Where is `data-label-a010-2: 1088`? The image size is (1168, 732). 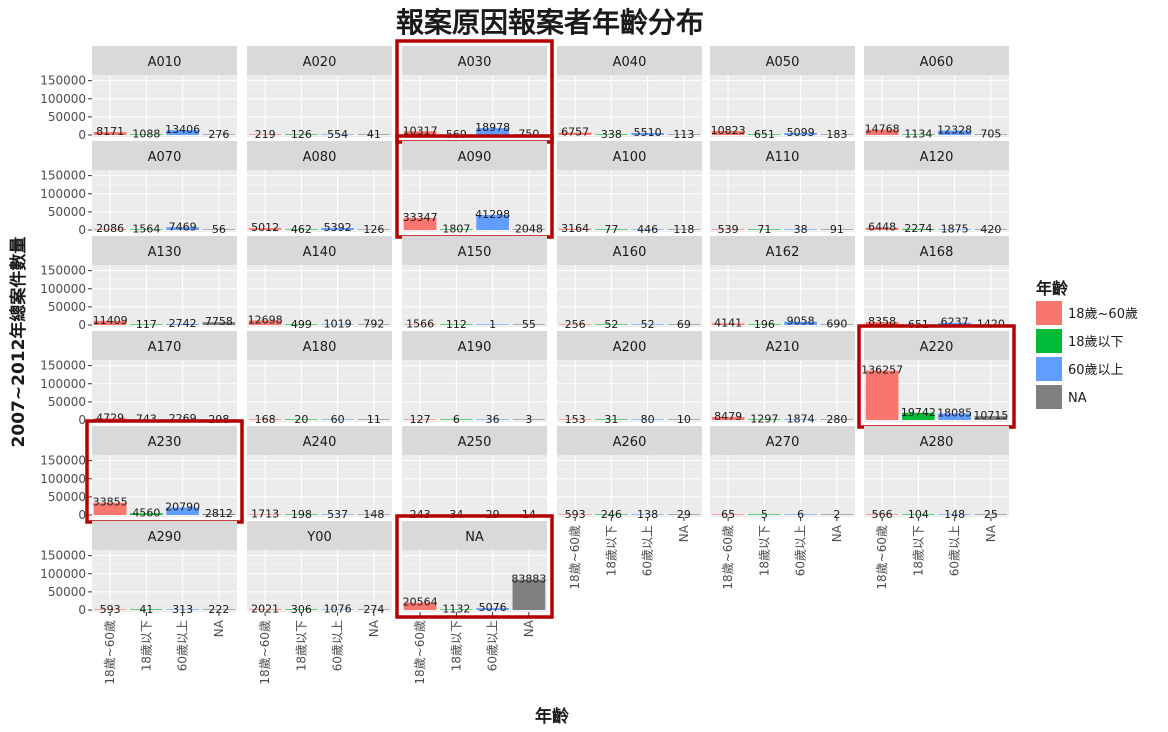 data-label-a010-2: 1088 is located at coordinates (146, 134).